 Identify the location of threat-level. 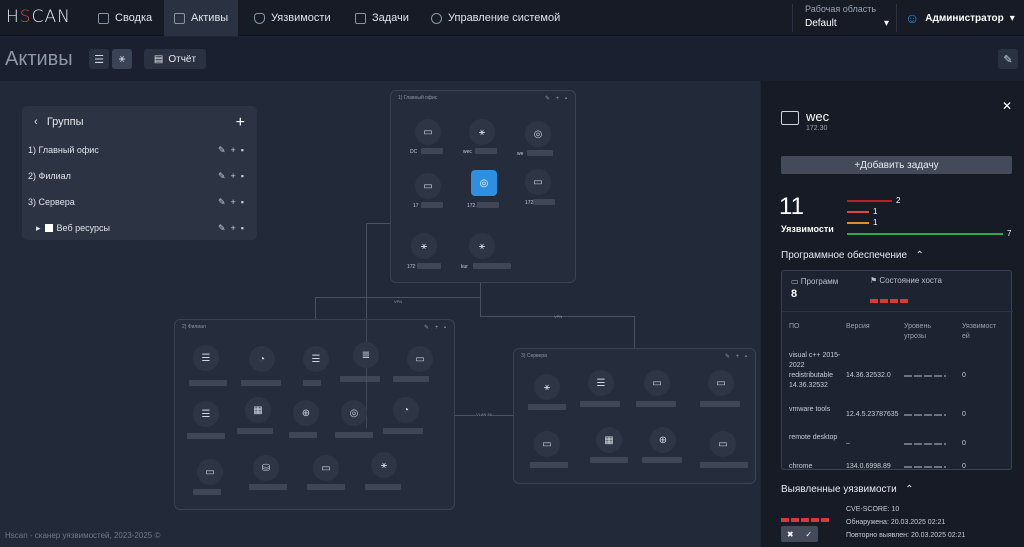
(925, 376).